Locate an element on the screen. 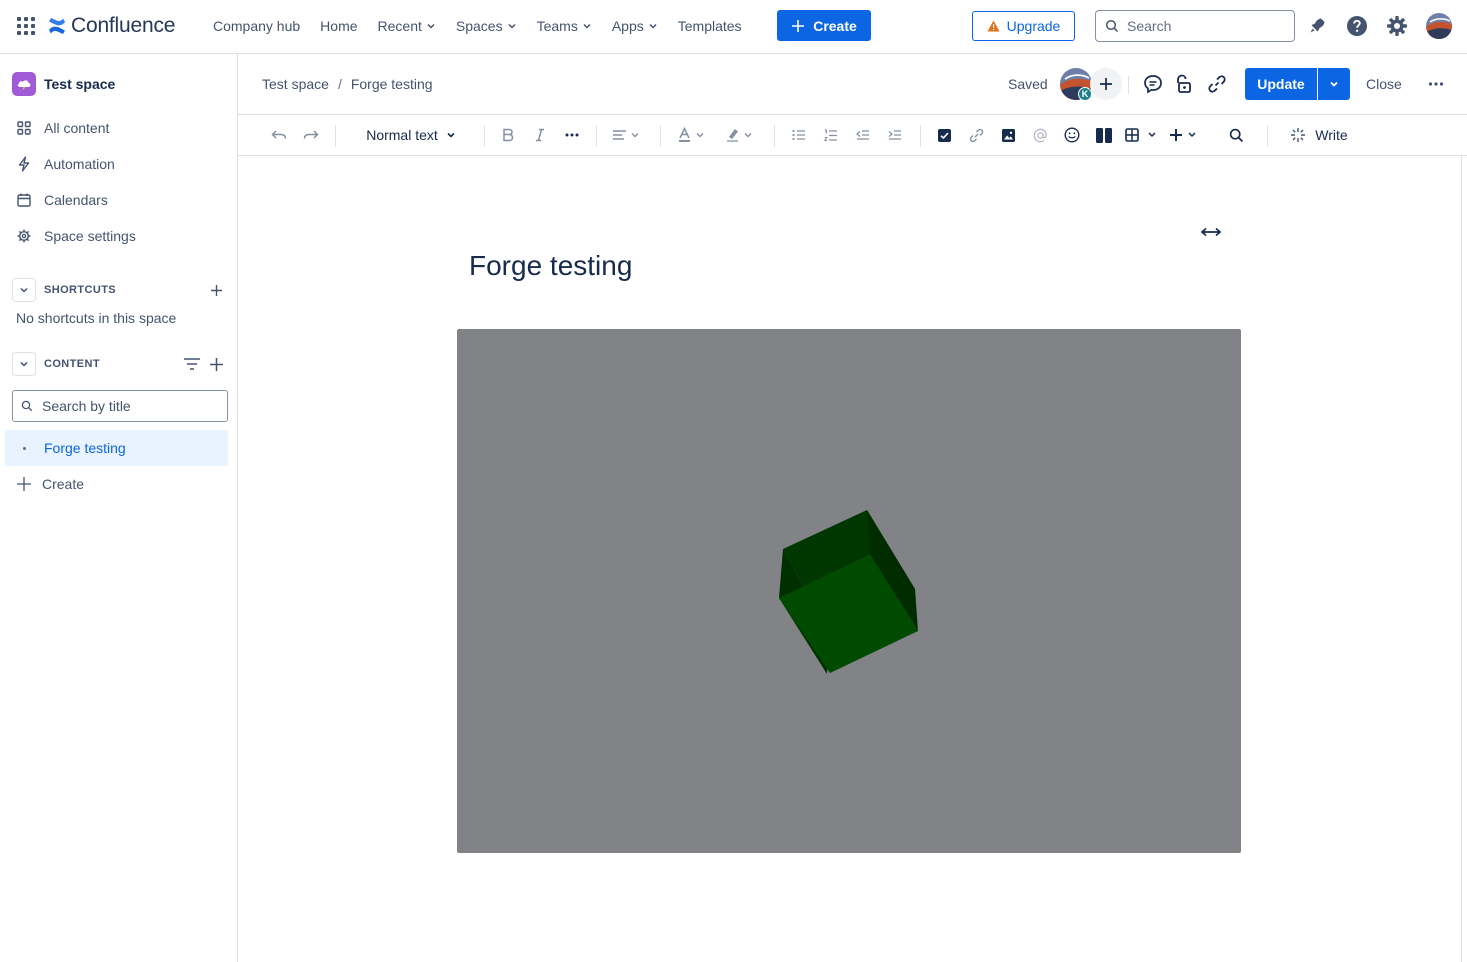  nav-company-hub: Company hub is located at coordinates (256, 26).